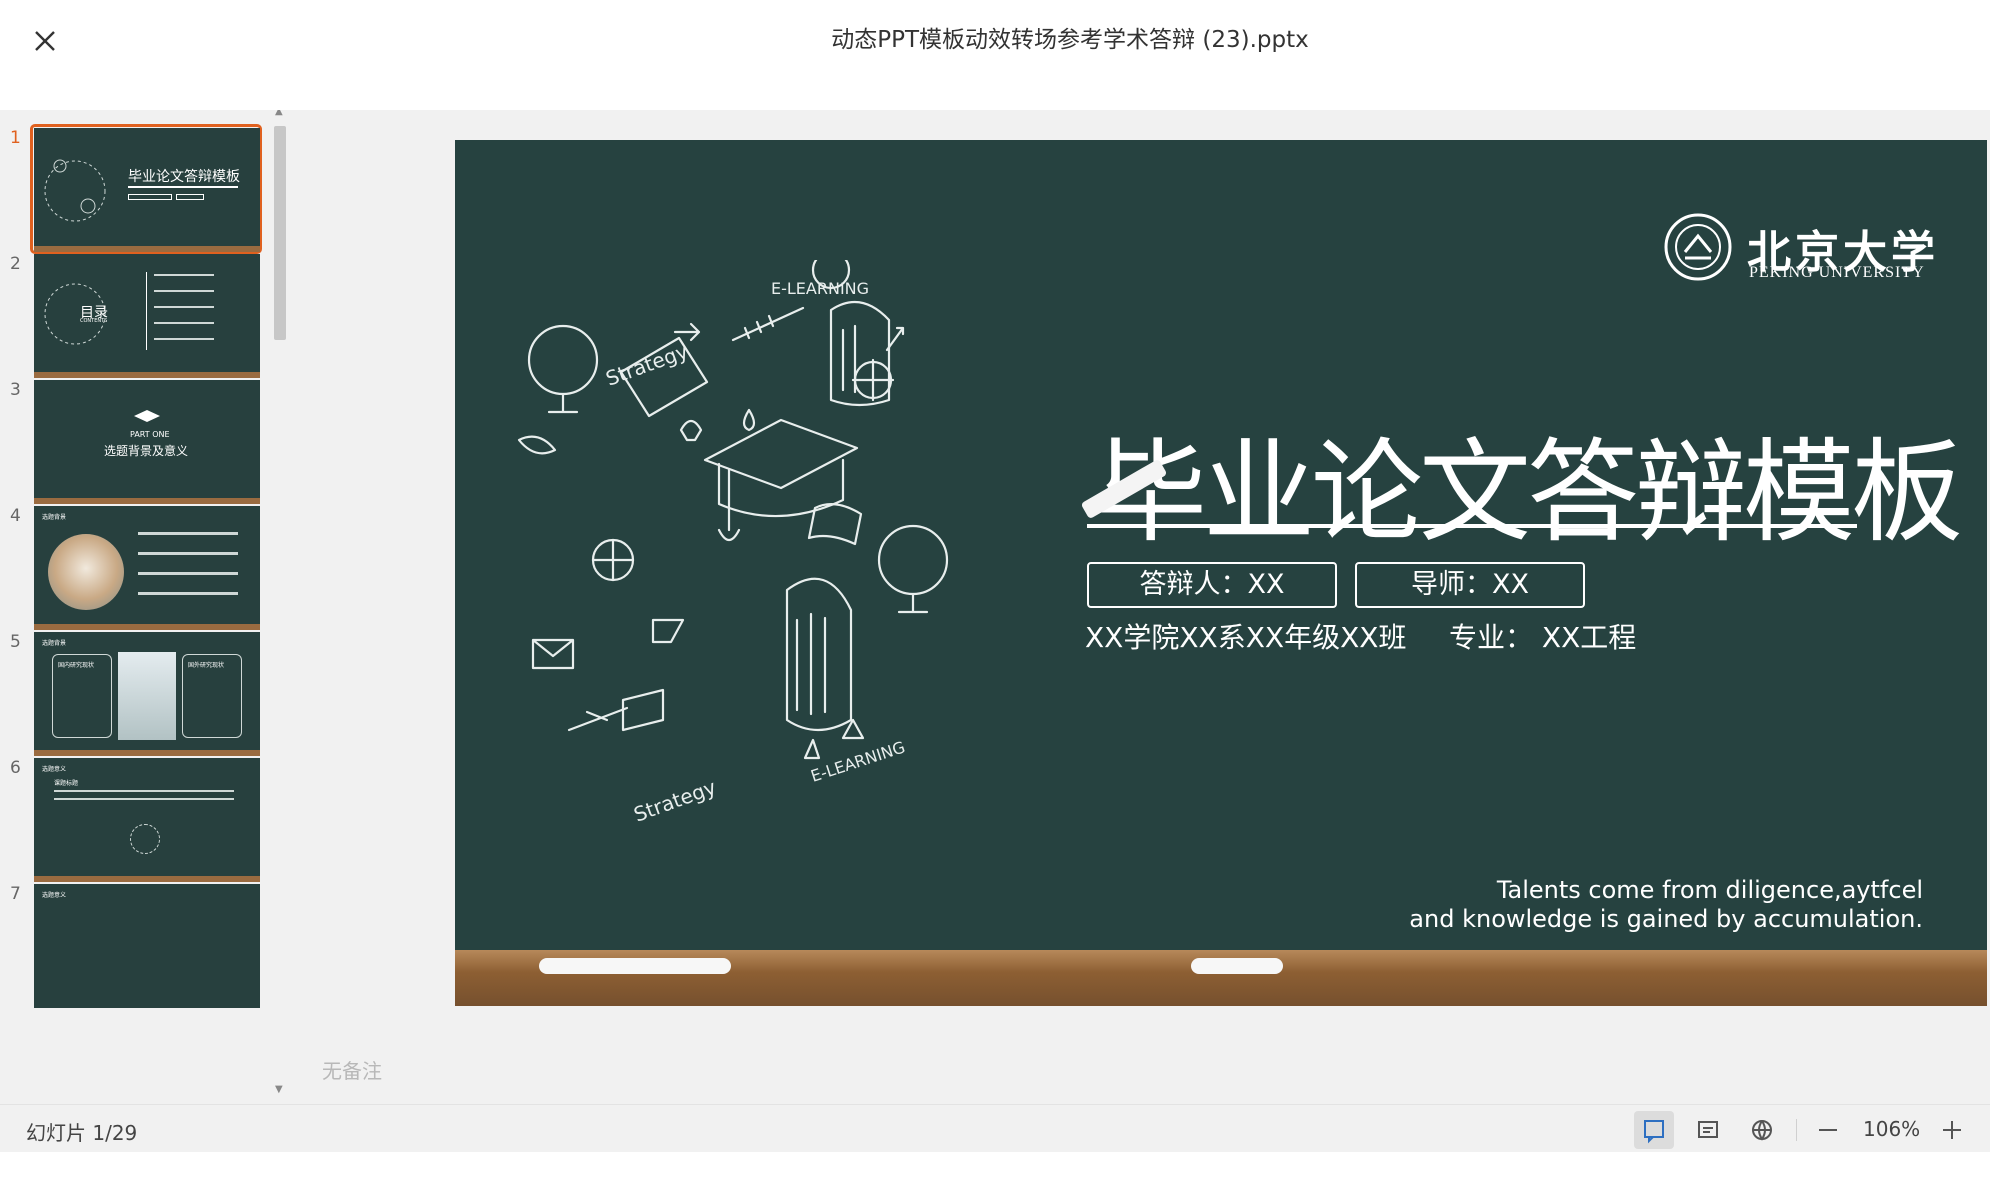 The height and width of the screenshot is (1190, 1990). Describe the element at coordinates (1543, 637) in the screenshot. I see `major-info: 专业： XX工程` at that location.